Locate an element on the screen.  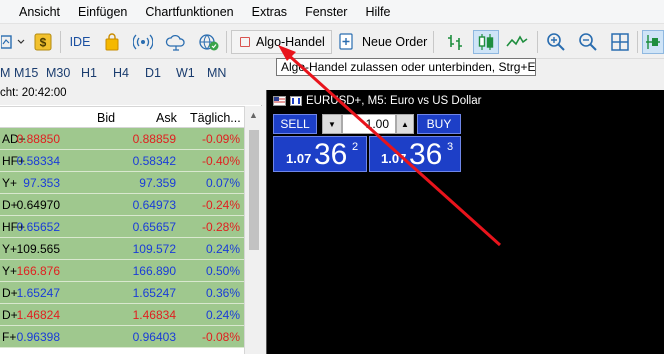
menu-fenster: Fenster is located at coordinates (326, 12).